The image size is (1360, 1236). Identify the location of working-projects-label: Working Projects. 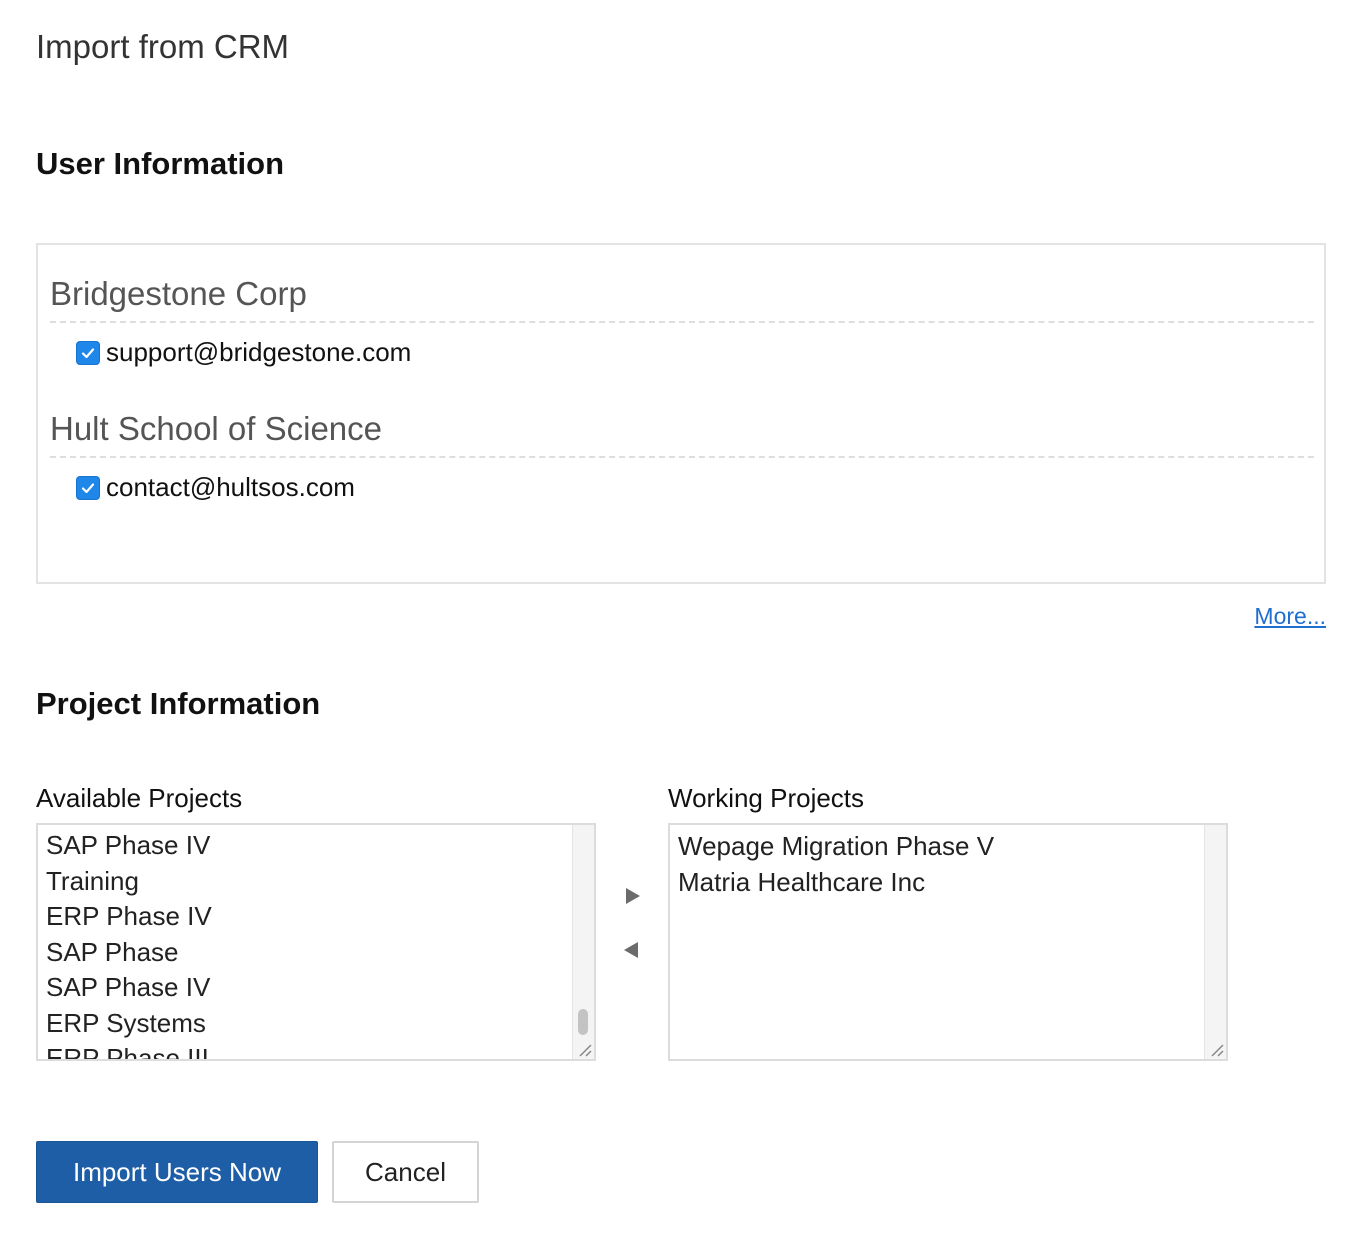
(766, 798).